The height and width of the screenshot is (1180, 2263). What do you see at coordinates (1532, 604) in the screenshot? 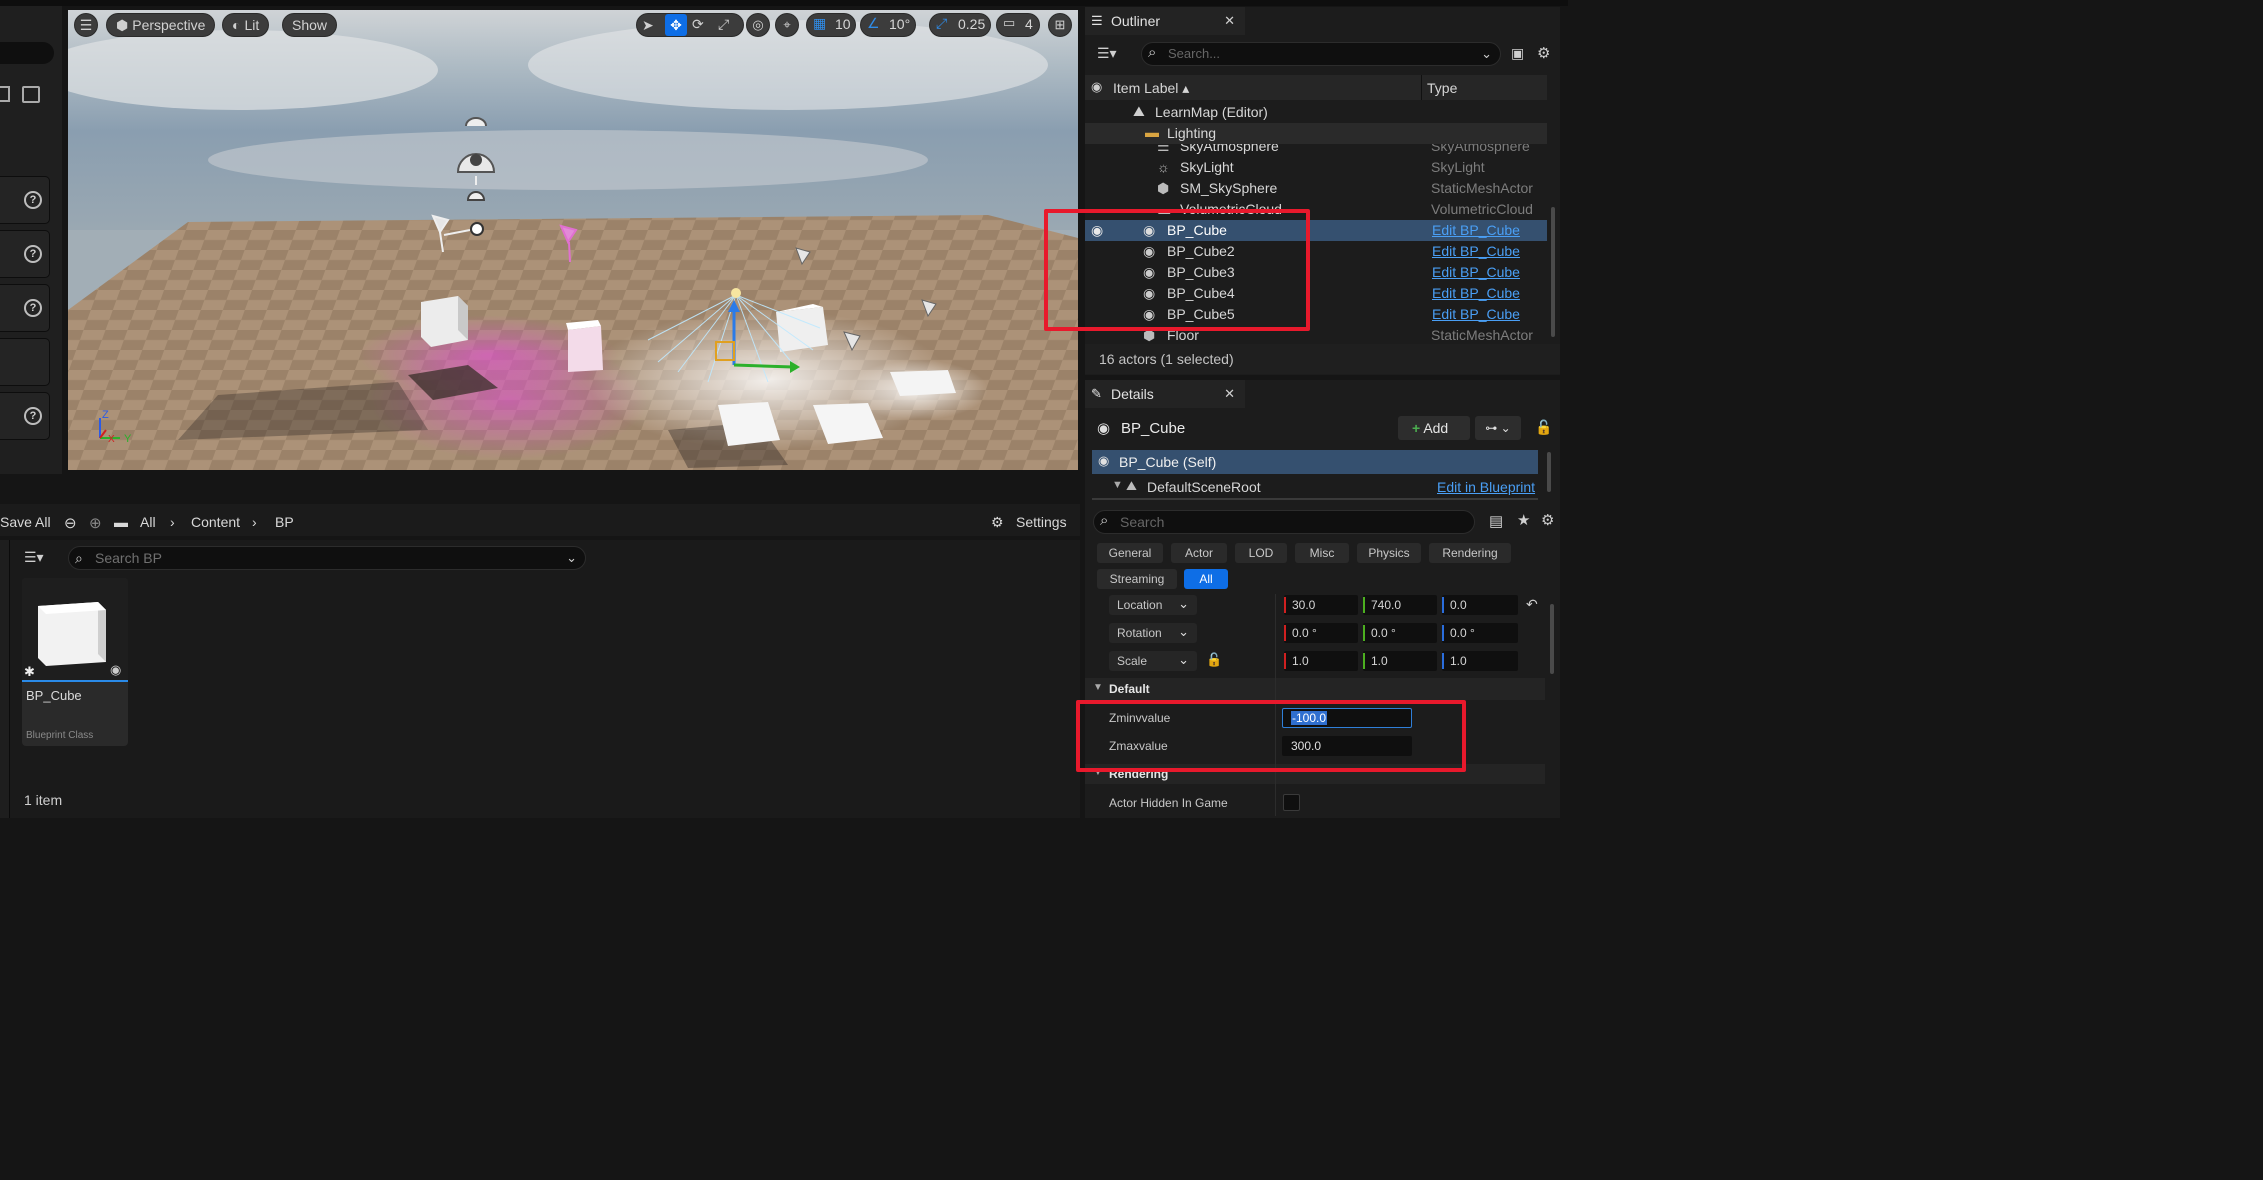
I see `reset-arrow-icon: ↶` at bounding box center [1532, 604].